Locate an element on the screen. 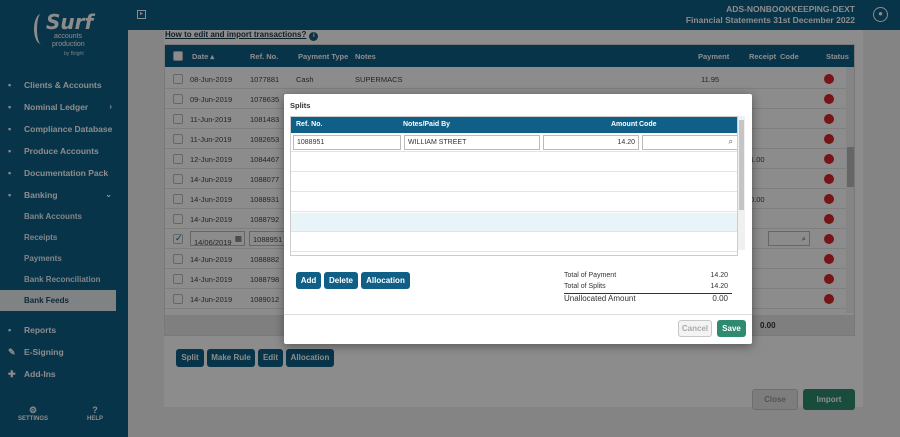 This screenshot has width=900, height=437. splits-scroll-thumb is located at coordinates (741, 165).